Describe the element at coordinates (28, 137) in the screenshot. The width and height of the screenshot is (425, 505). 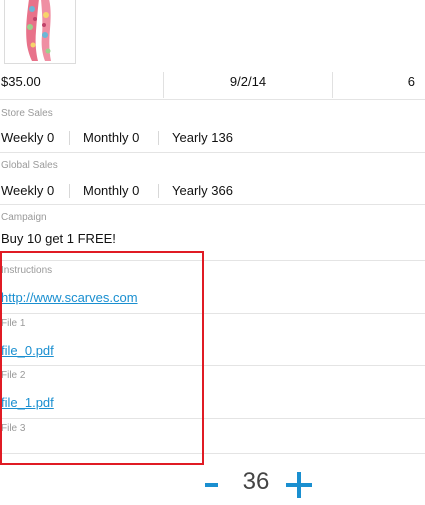
I see `store-weekly: Weekly 0` at that location.